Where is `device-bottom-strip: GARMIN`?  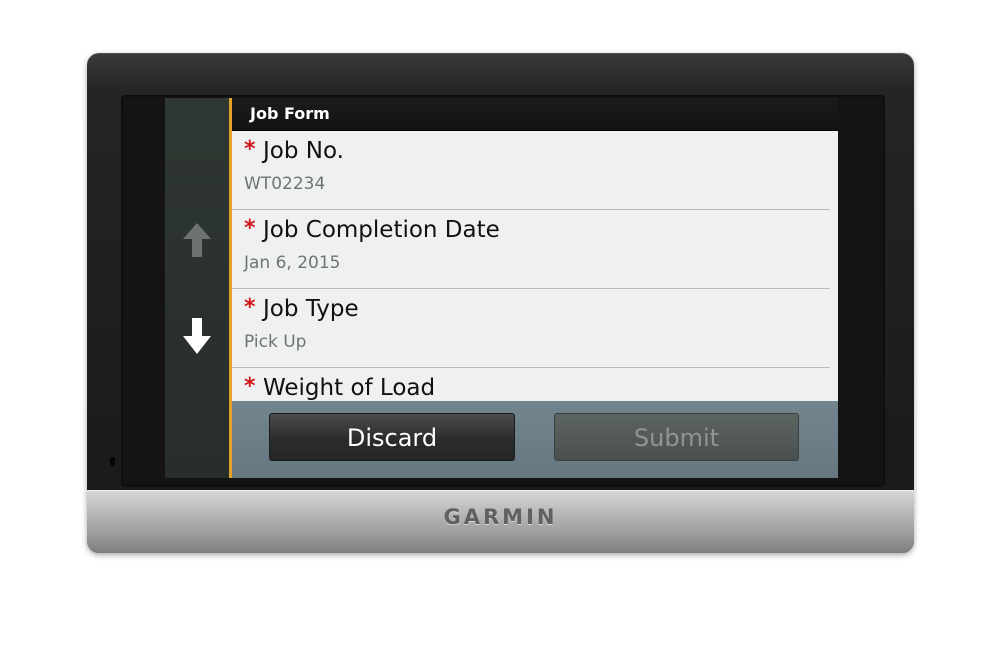 device-bottom-strip: GARMIN is located at coordinates (500, 521).